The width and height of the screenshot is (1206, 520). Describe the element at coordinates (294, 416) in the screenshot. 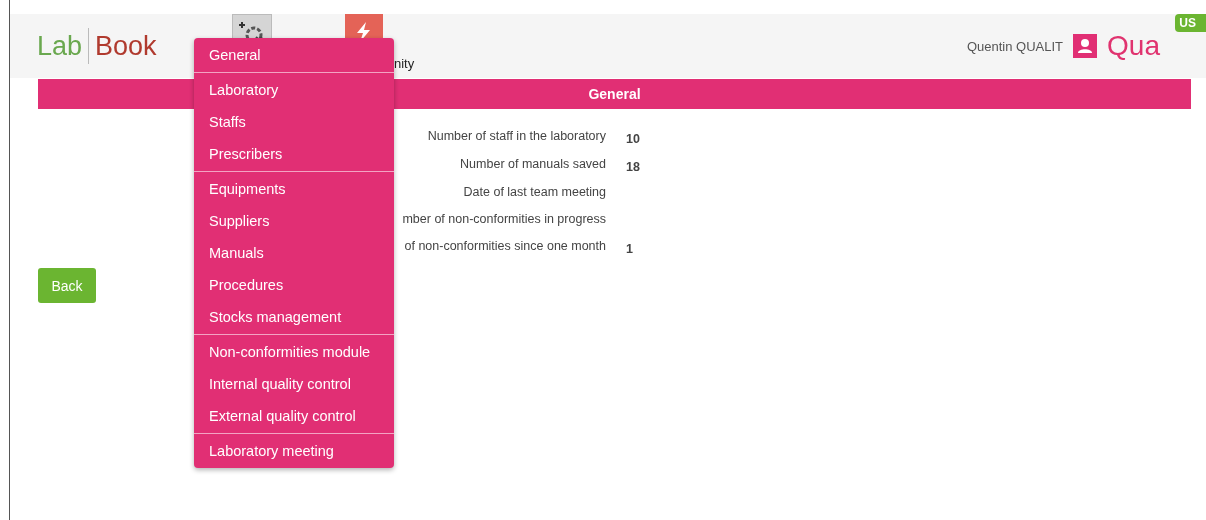

I see `menu-item: External quality control` at that location.